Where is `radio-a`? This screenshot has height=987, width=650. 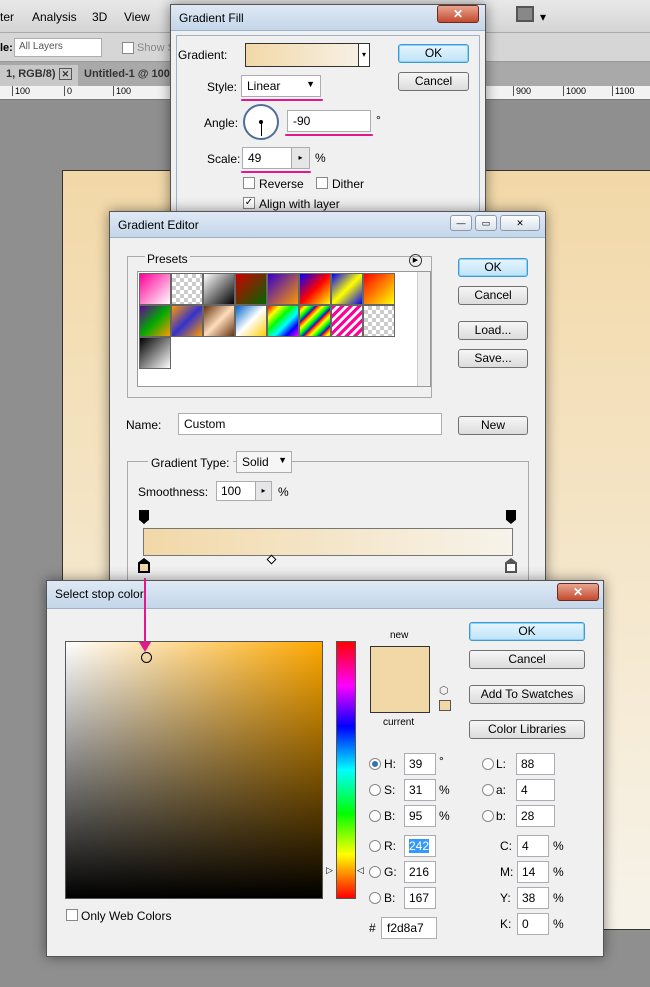
radio-a is located at coordinates (488, 790).